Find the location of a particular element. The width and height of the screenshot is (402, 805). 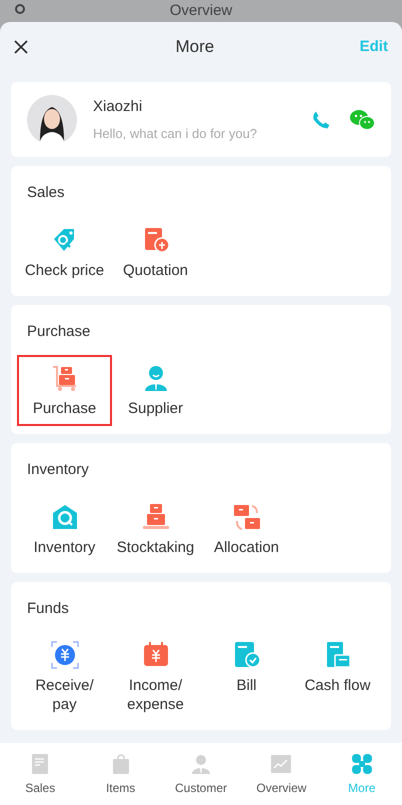

menu-item-label: Inventory is located at coordinates (64, 547).